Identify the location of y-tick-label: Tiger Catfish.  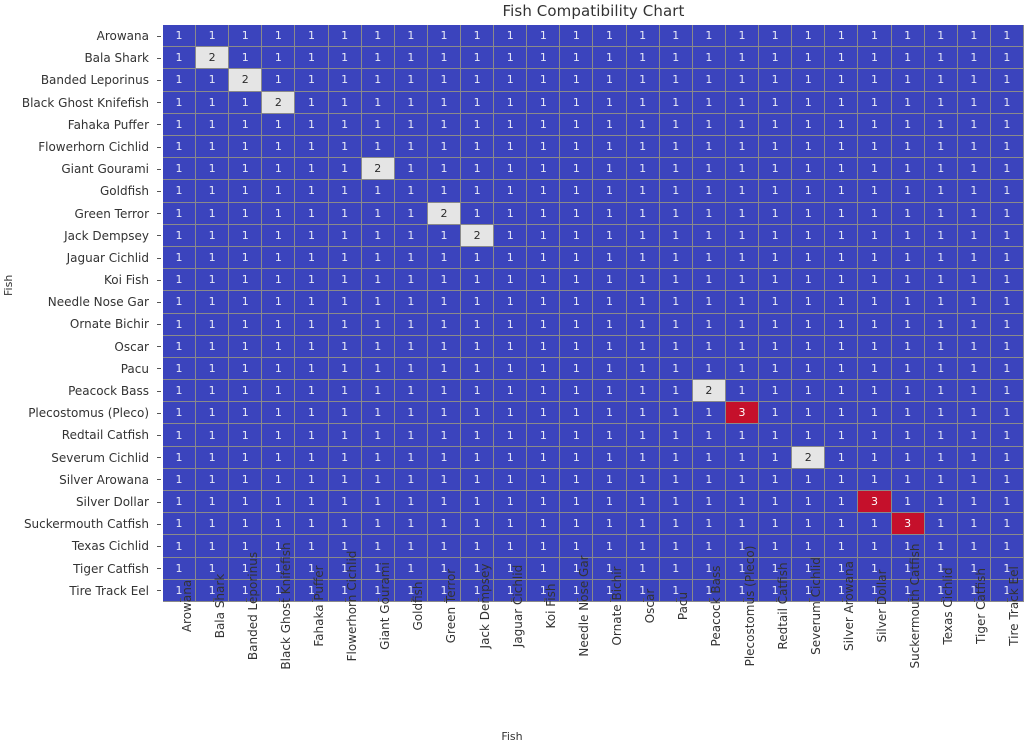
(111, 568).